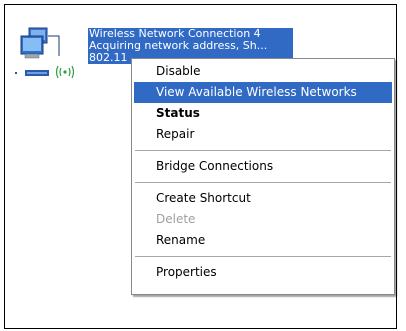 The height and width of the screenshot is (331, 406). What do you see at coordinates (263, 166) in the screenshot?
I see `menu-item-bridge-connections: Bridge Connections` at bounding box center [263, 166].